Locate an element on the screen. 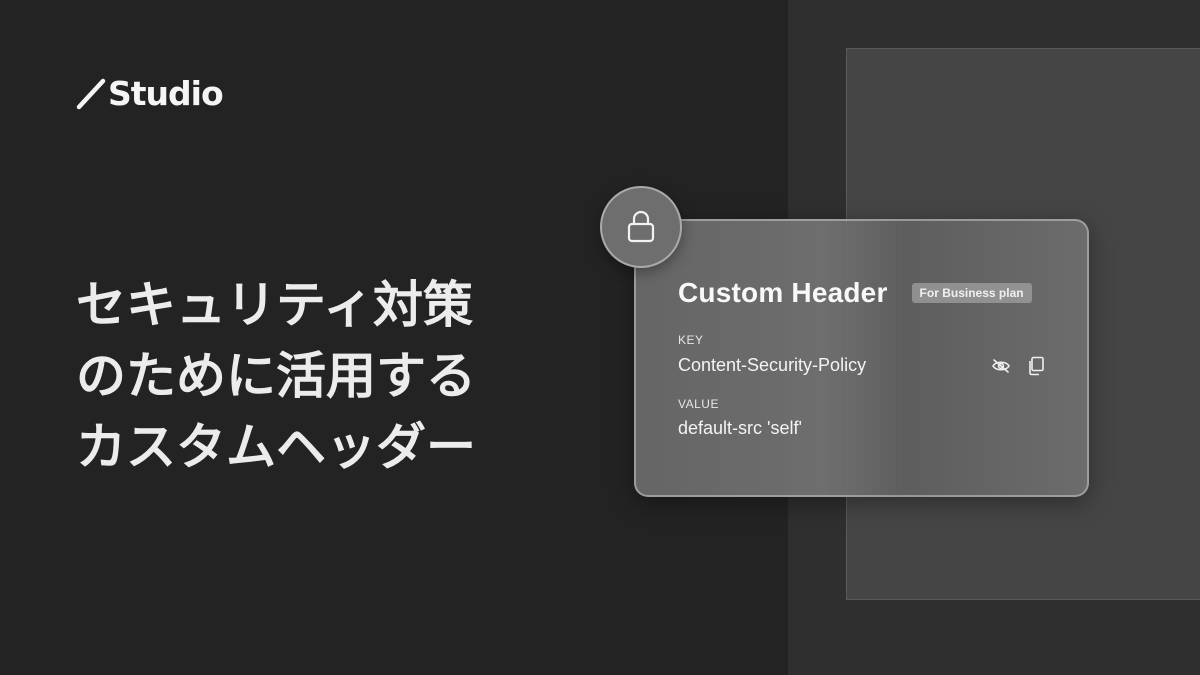 This screenshot has height=675, width=1200. eye-off-icon is located at coordinates (1001, 366).